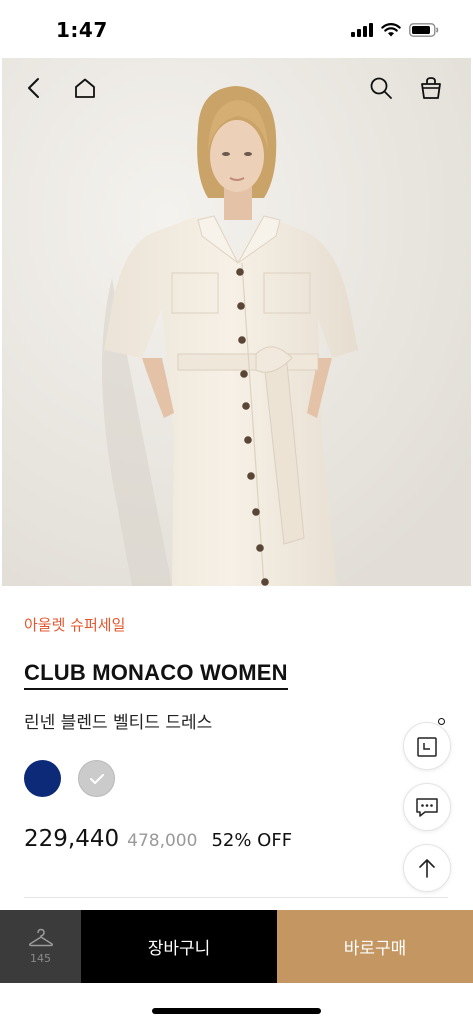  What do you see at coordinates (441, 721) in the screenshot?
I see `notification-dot` at bounding box center [441, 721].